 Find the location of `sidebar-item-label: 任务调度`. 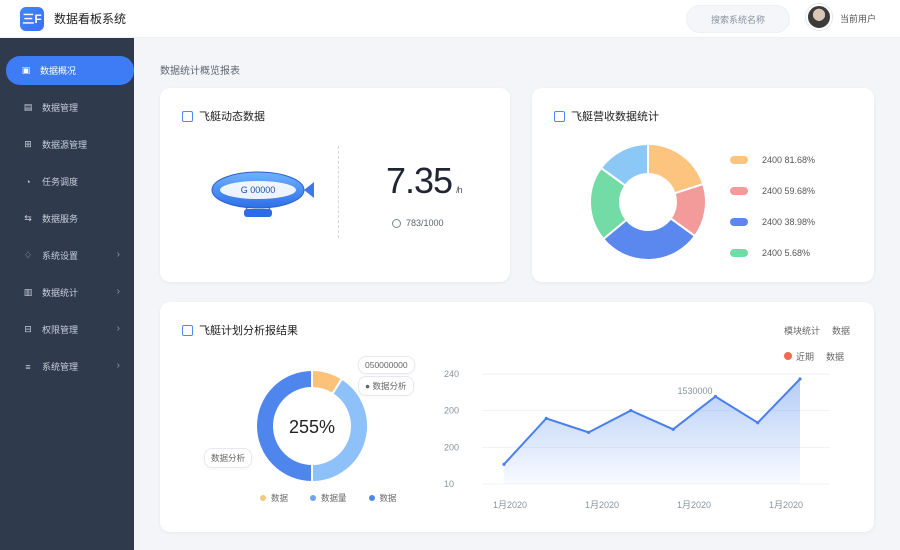

sidebar-item-label: 任务调度 is located at coordinates (60, 182).